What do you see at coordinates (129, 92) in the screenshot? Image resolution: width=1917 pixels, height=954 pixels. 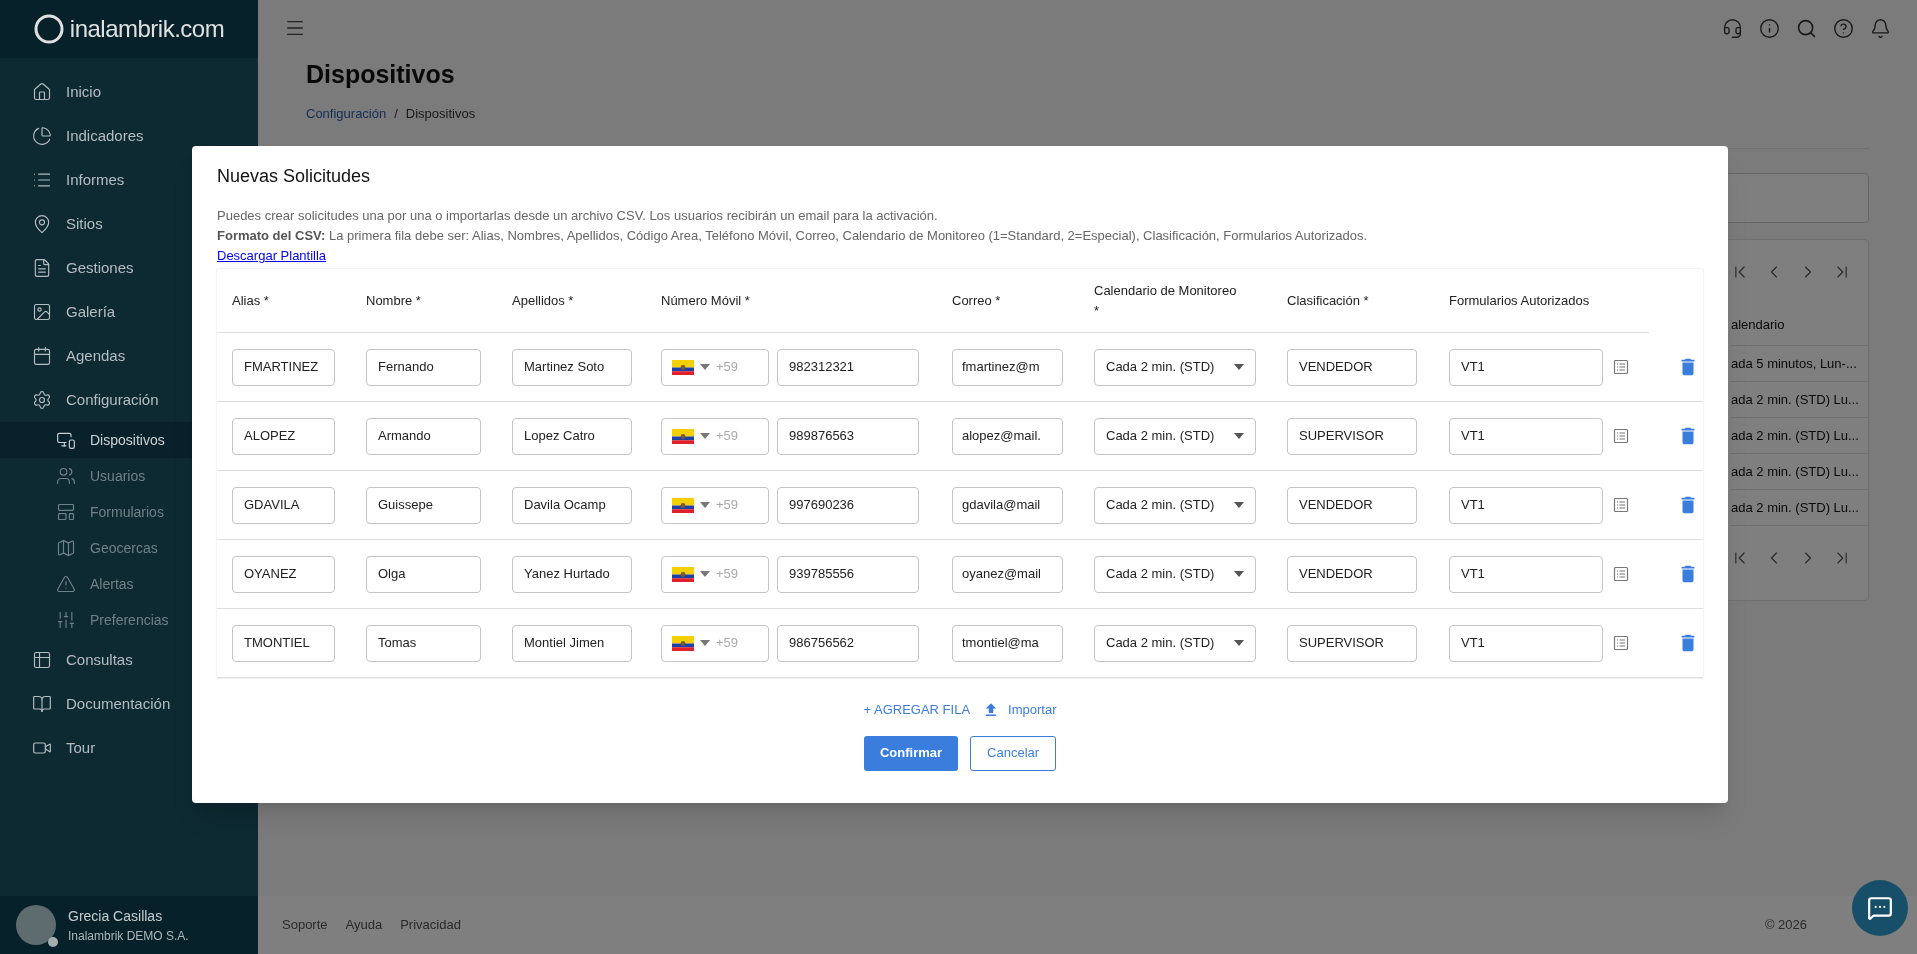 I see `sidebar-item: Inicio` at bounding box center [129, 92].